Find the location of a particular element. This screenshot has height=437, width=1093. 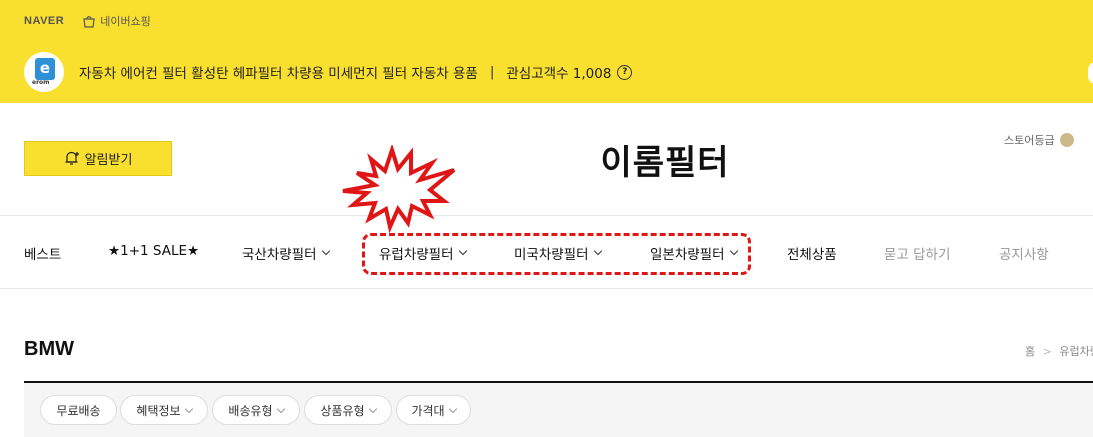

nav-qna: 묻고 답하기 is located at coordinates (917, 253).